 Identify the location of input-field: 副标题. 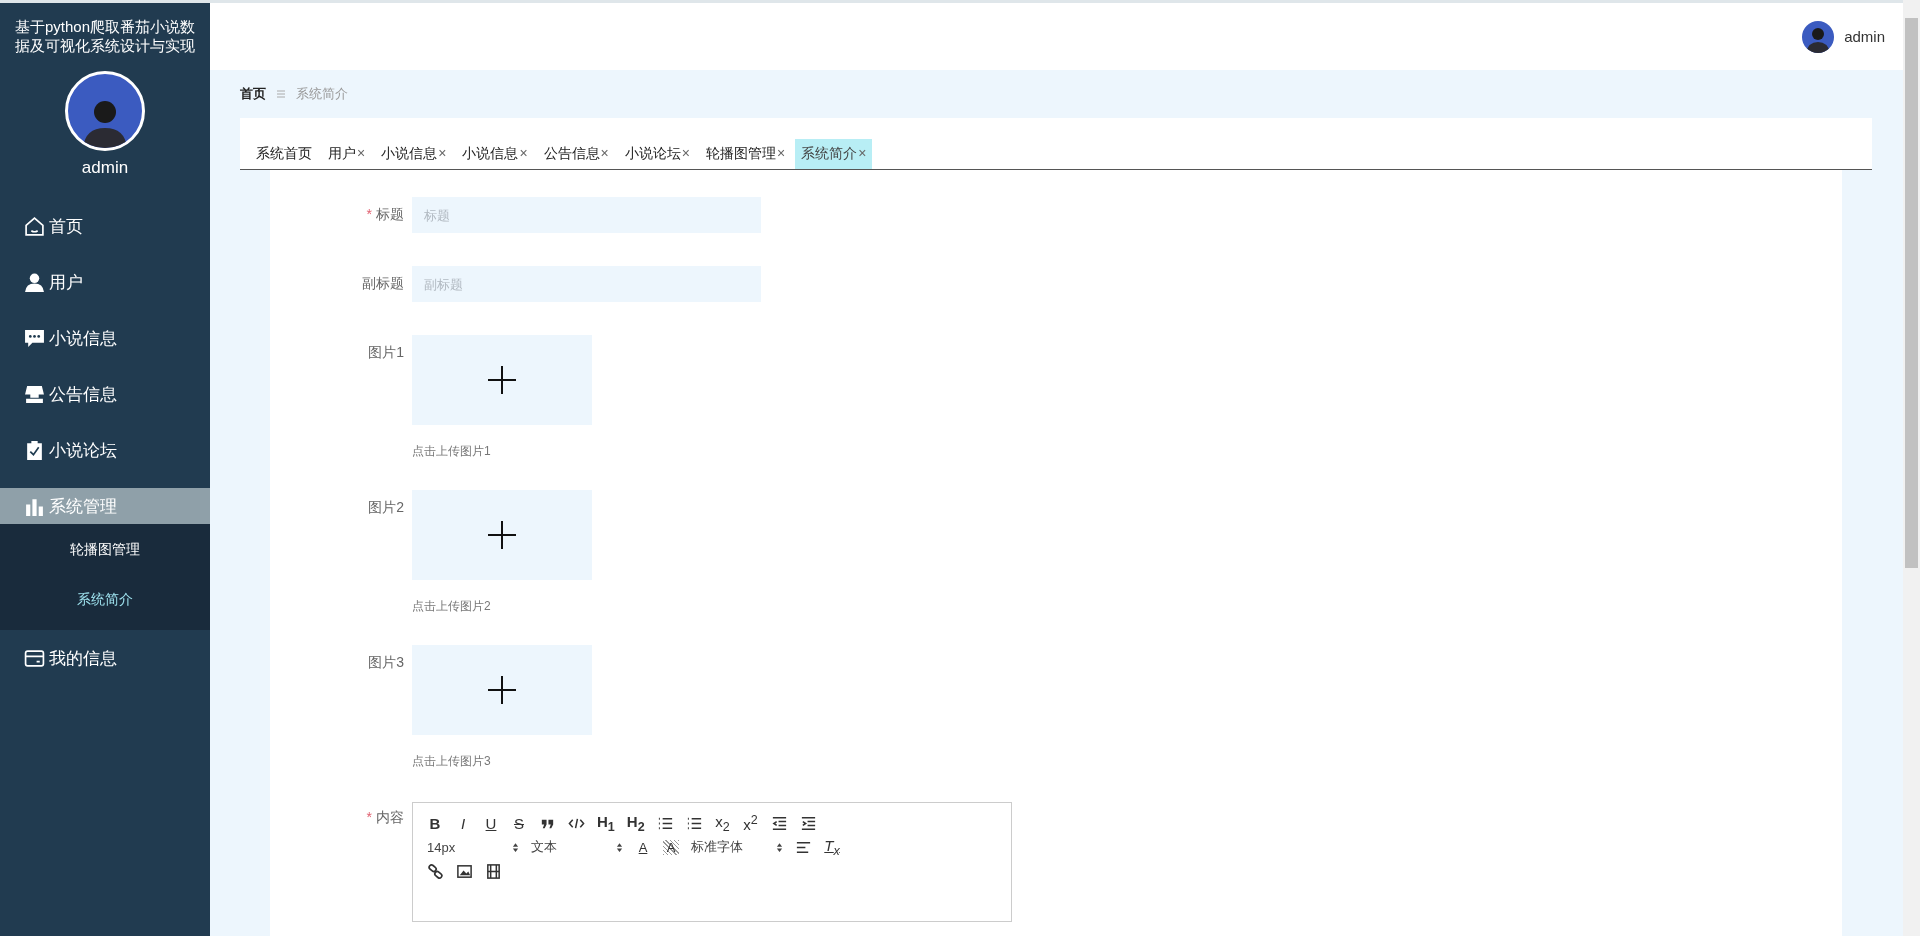
(586, 284).